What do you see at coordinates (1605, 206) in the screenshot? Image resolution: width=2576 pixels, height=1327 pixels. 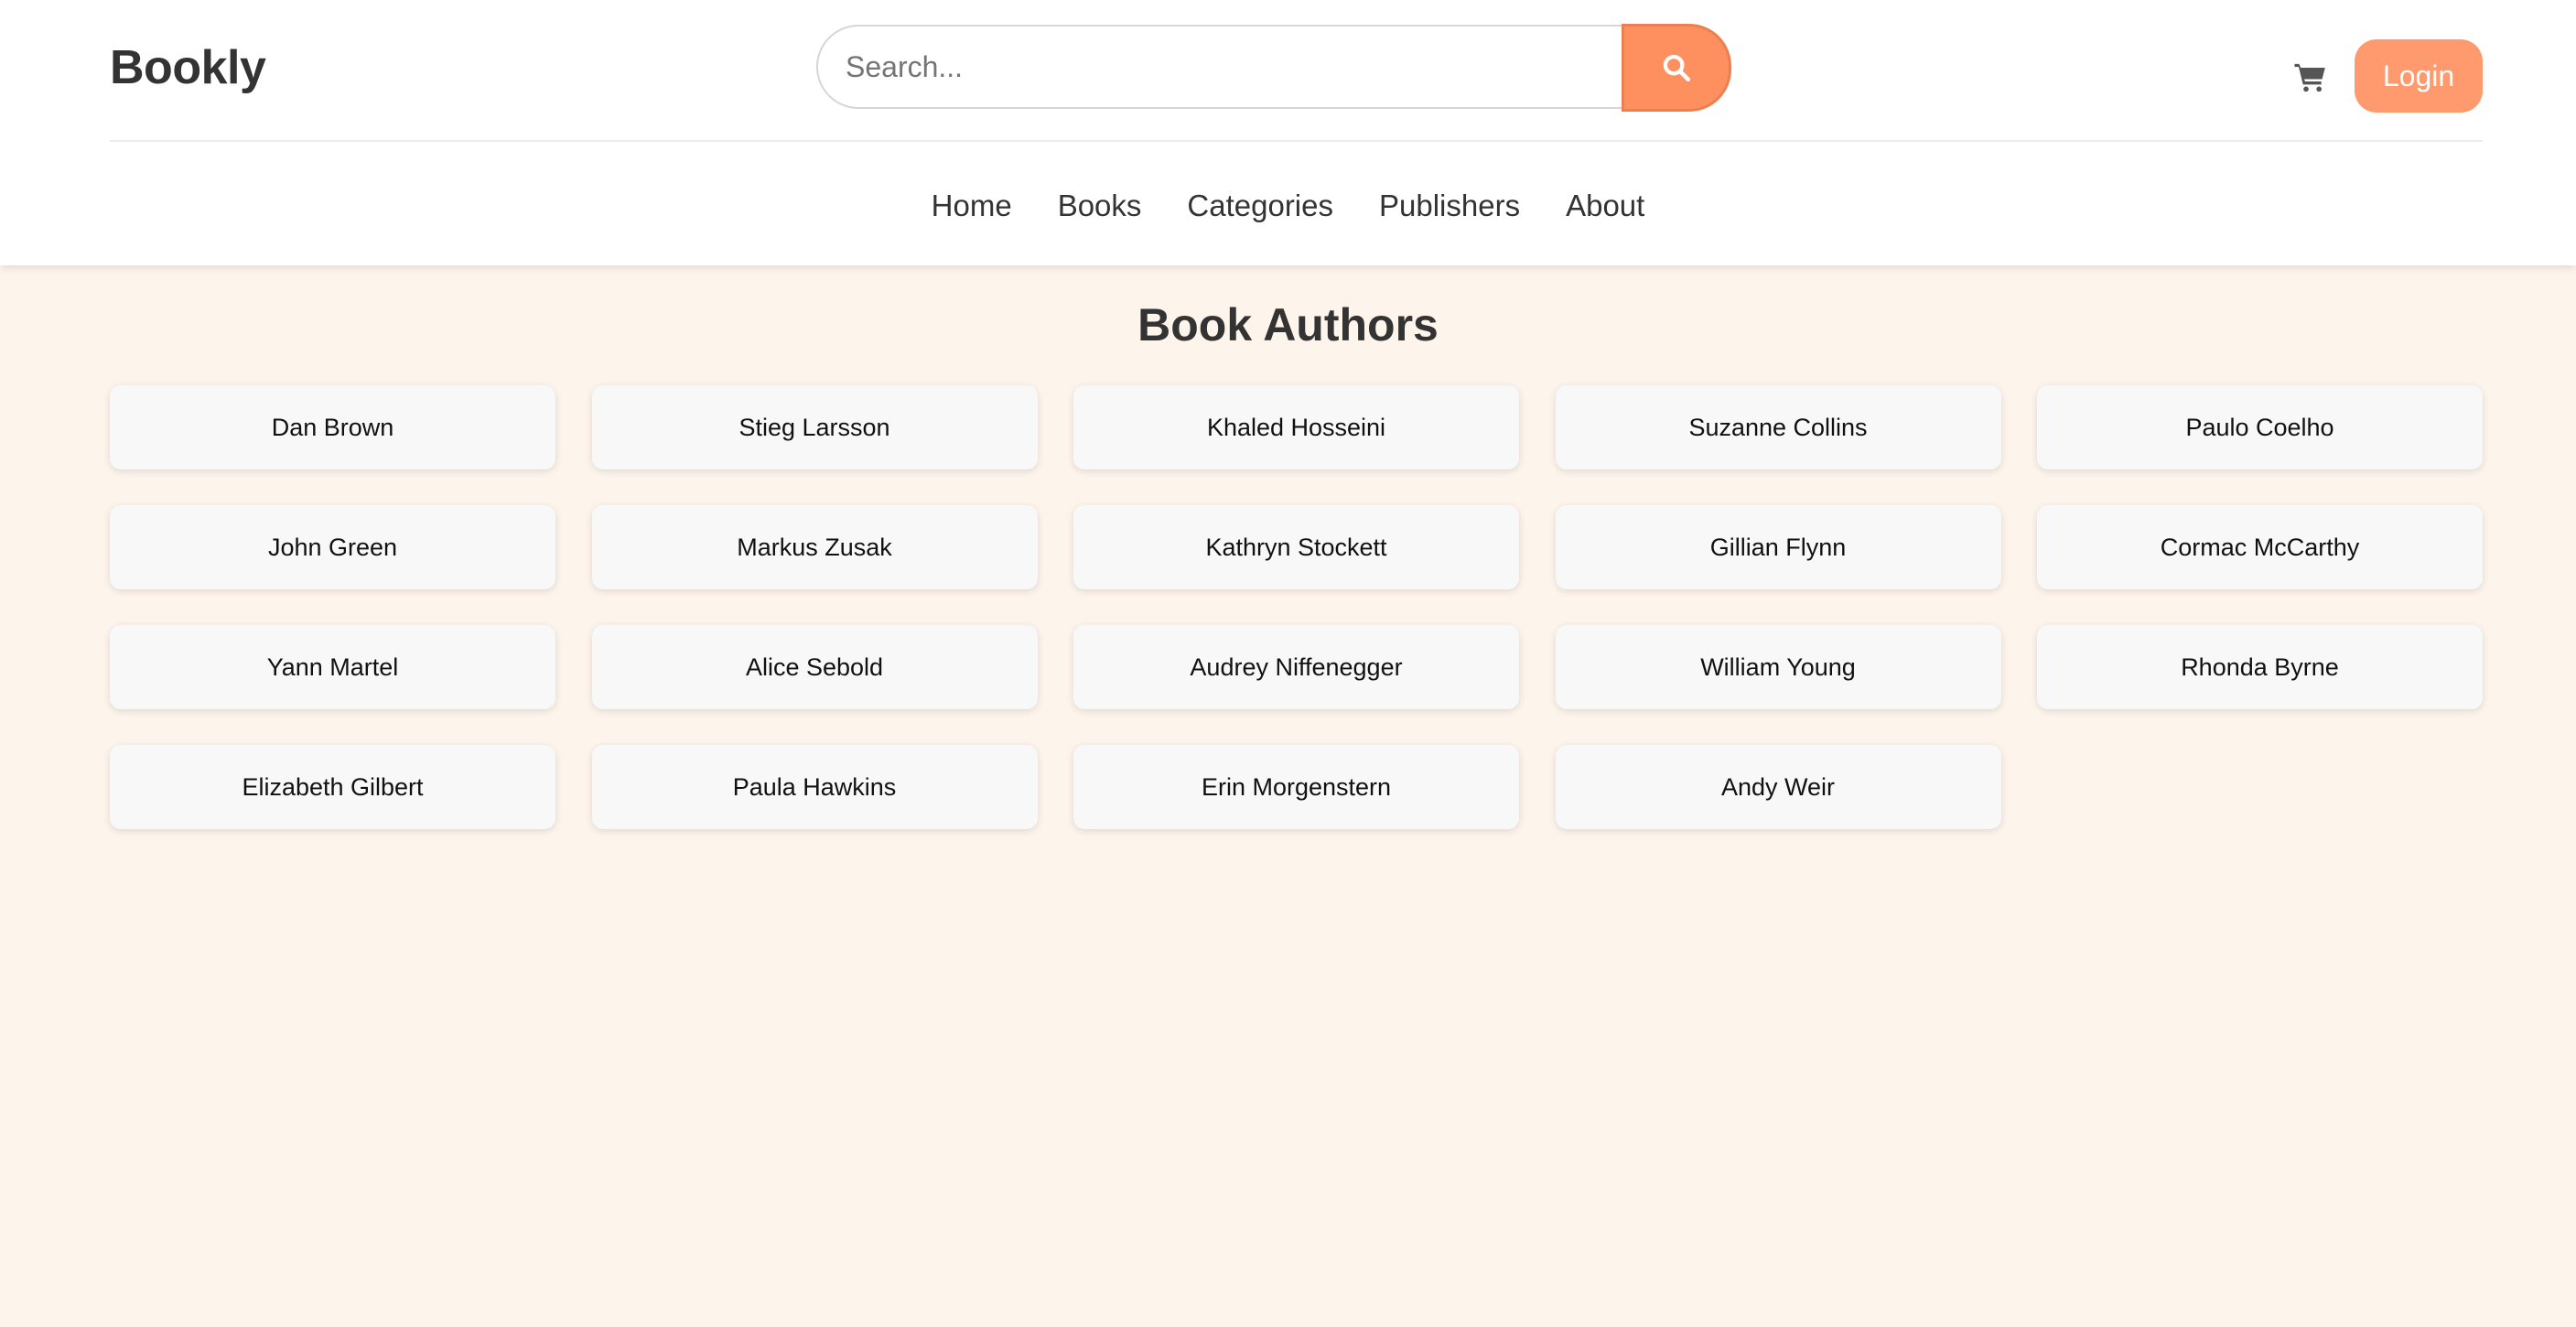 I see `nav-item-about: About` at bounding box center [1605, 206].